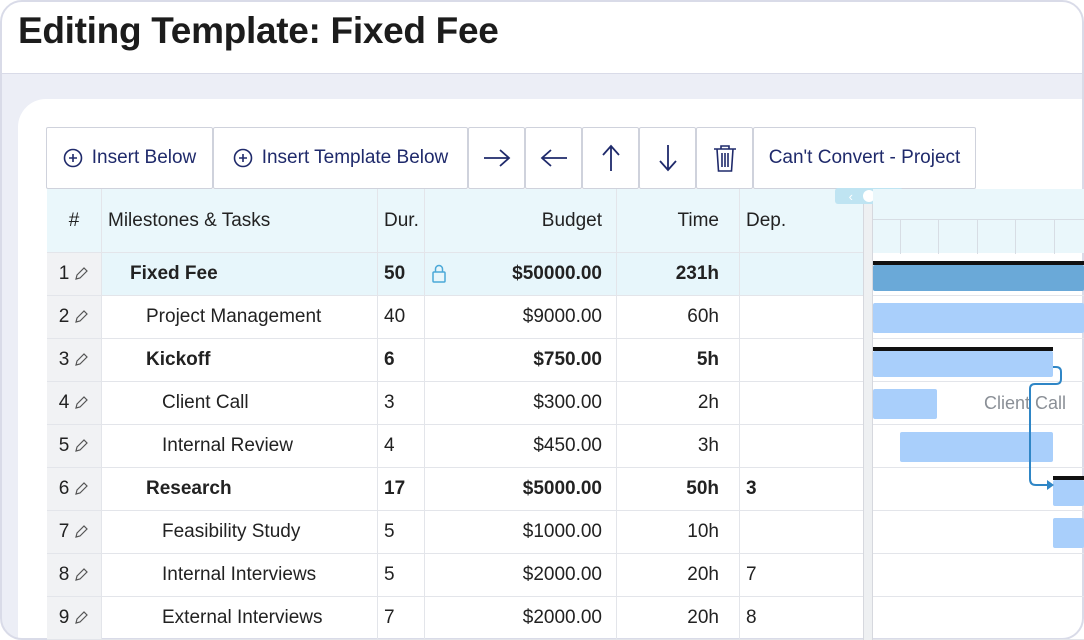 The width and height of the screenshot is (1084, 640). I want to click on task-duration: 7, so click(401, 618).